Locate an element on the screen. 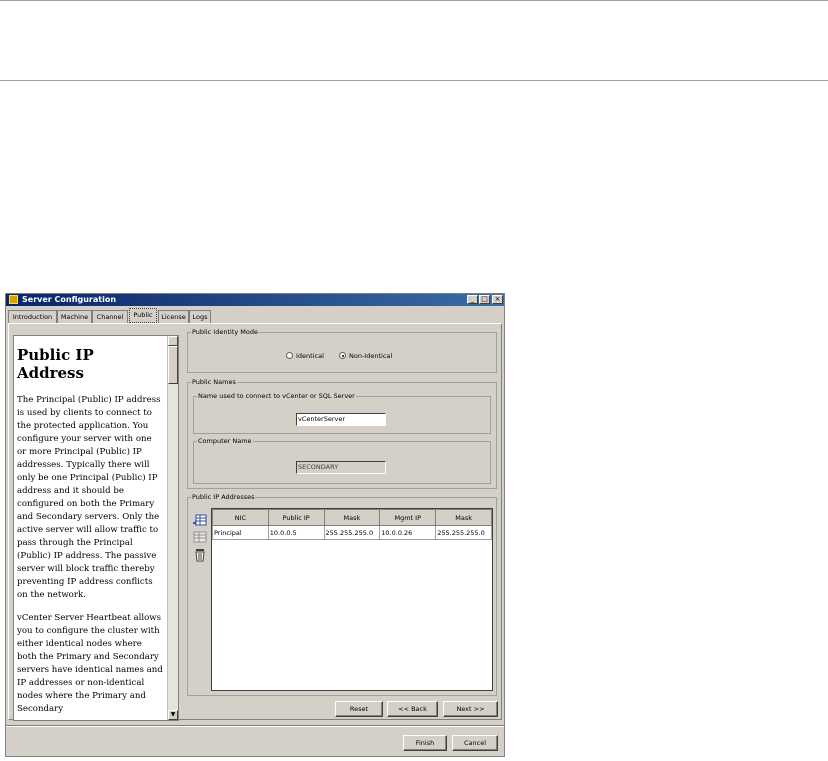  identical-radio: Identical is located at coordinates (305, 356).